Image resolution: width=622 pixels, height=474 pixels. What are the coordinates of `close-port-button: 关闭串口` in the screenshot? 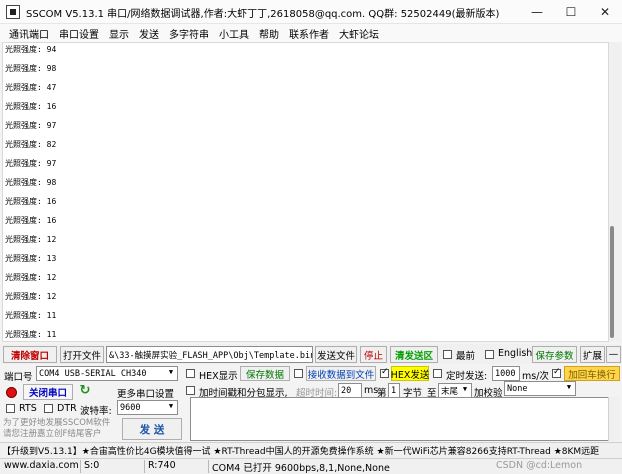 It's located at (48, 392).